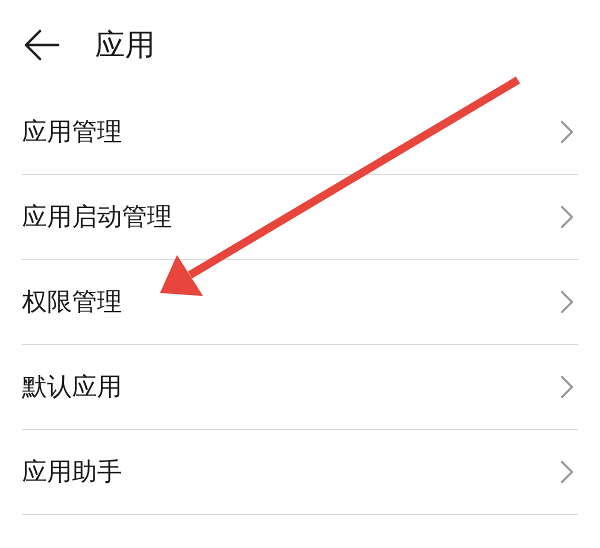 The width and height of the screenshot is (600, 548). I want to click on back-icon, so click(42, 45).